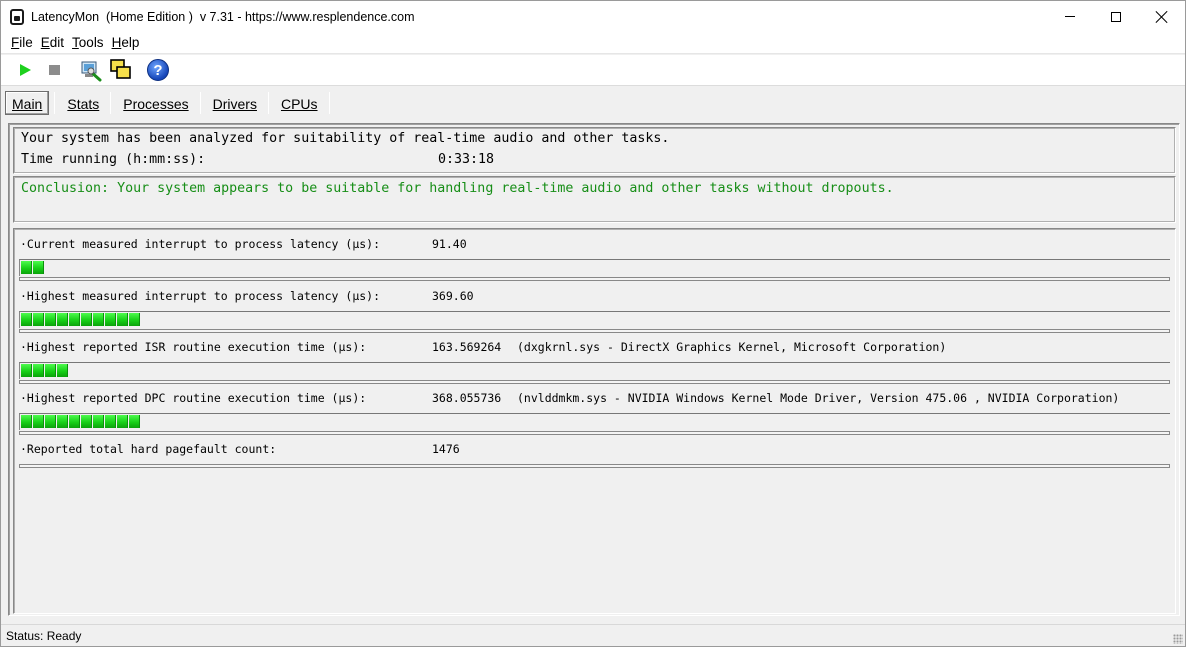 This screenshot has width=1186, height=647. I want to click on menu-tools: Tools, so click(88, 42).